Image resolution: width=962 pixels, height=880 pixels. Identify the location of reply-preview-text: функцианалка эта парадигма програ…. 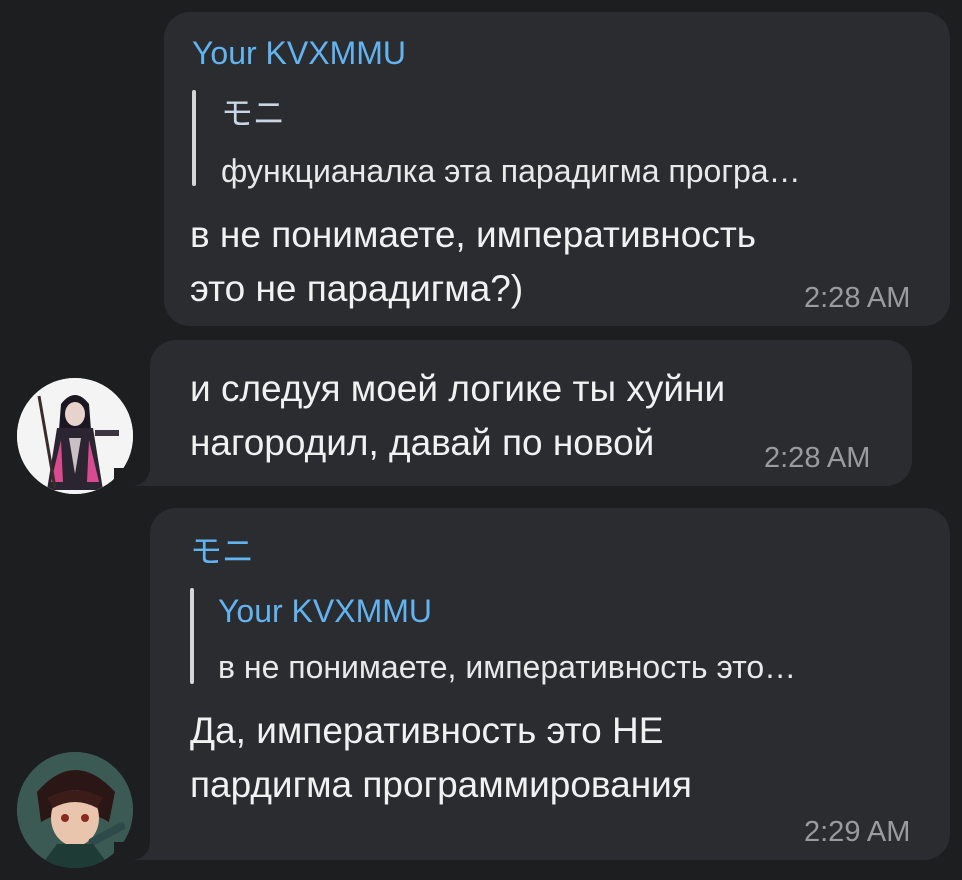
(511, 171).